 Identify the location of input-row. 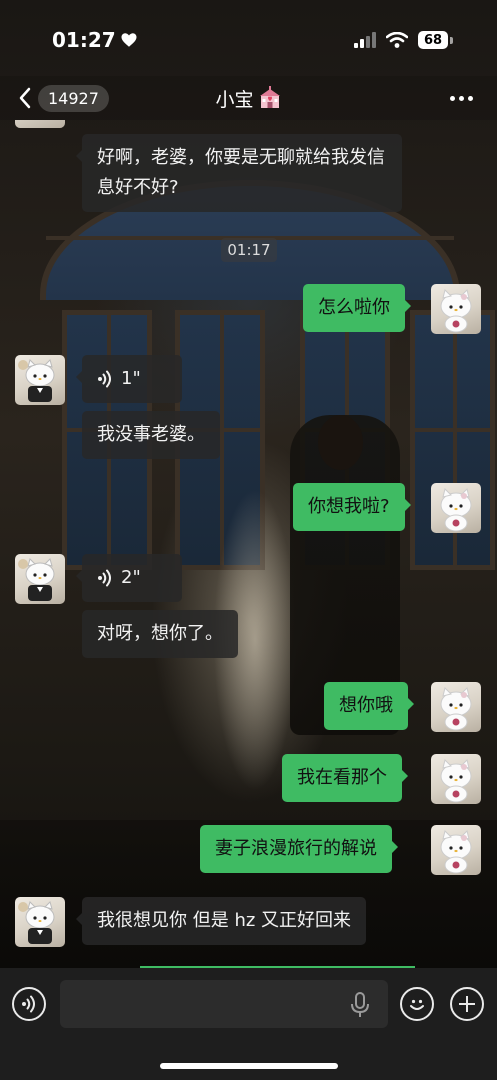
(248, 1004).